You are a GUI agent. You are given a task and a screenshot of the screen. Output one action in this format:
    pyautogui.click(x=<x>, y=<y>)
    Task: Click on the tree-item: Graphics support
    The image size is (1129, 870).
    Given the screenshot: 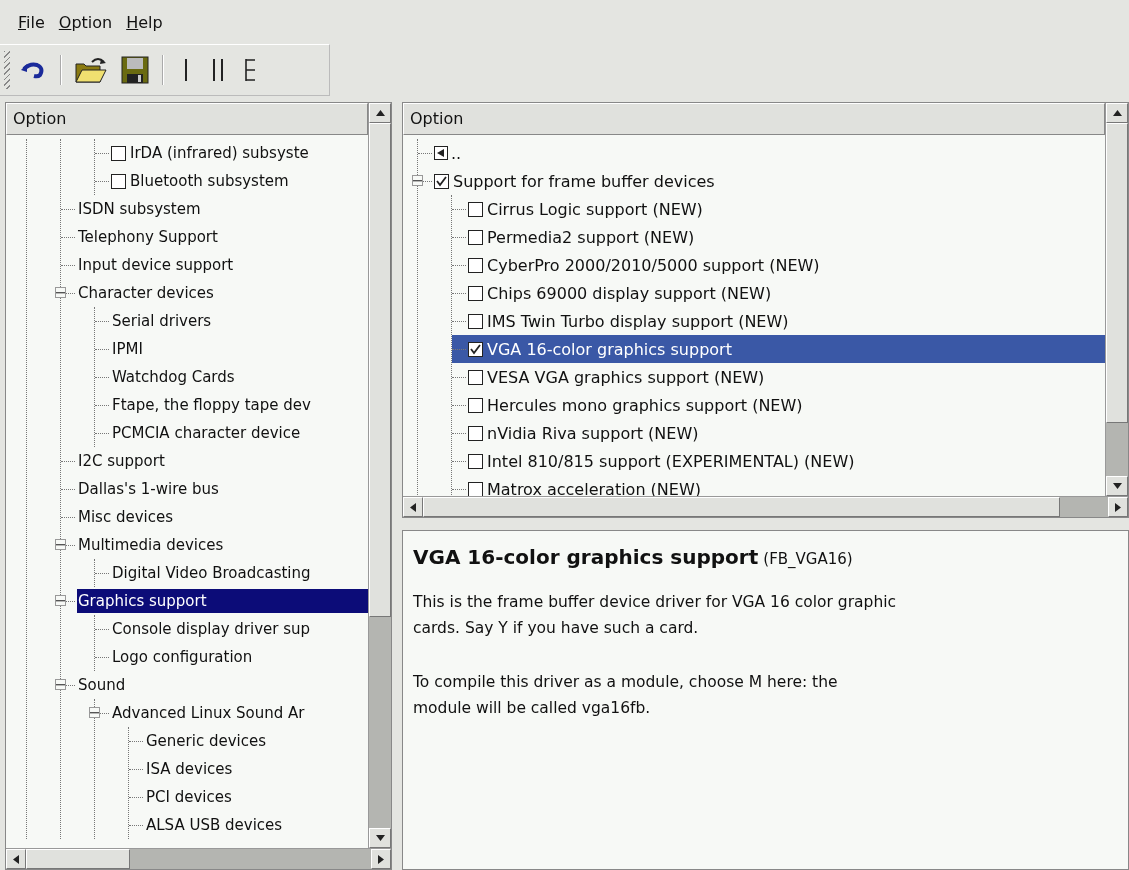 What is the action you would take?
    pyautogui.click(x=222, y=601)
    